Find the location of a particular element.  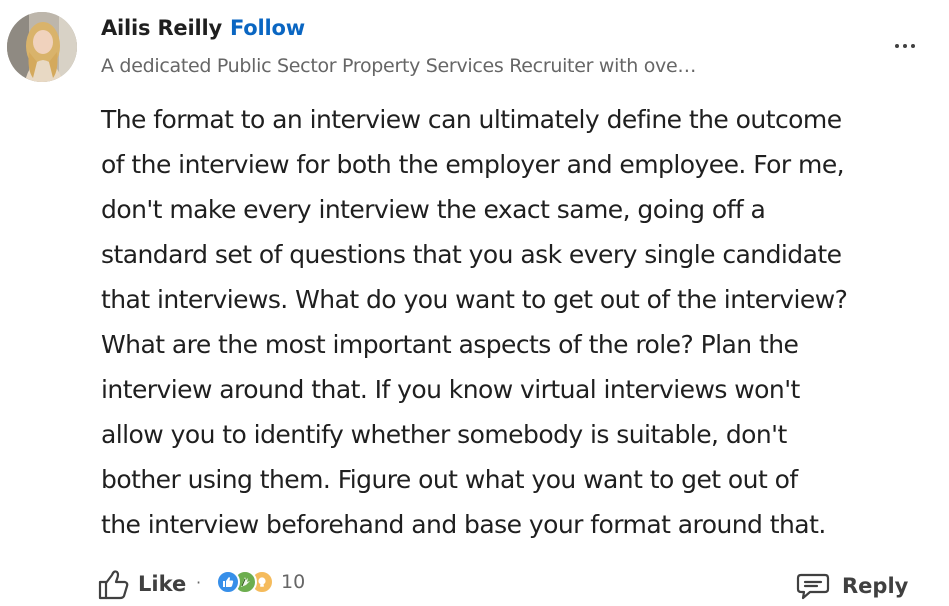

avatar is located at coordinates (42, 47).